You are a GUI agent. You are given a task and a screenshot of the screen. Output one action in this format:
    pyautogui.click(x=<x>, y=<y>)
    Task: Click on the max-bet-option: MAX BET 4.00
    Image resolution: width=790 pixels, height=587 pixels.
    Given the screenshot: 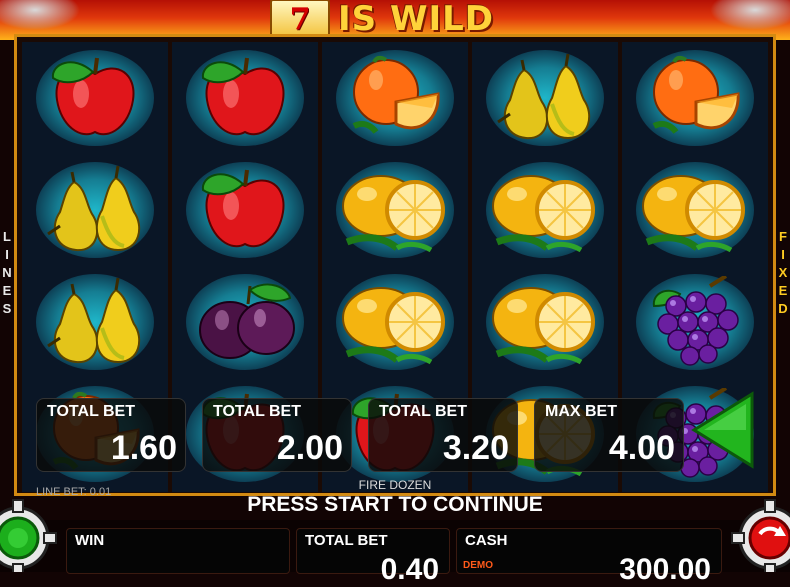 What is the action you would take?
    pyautogui.click(x=609, y=435)
    